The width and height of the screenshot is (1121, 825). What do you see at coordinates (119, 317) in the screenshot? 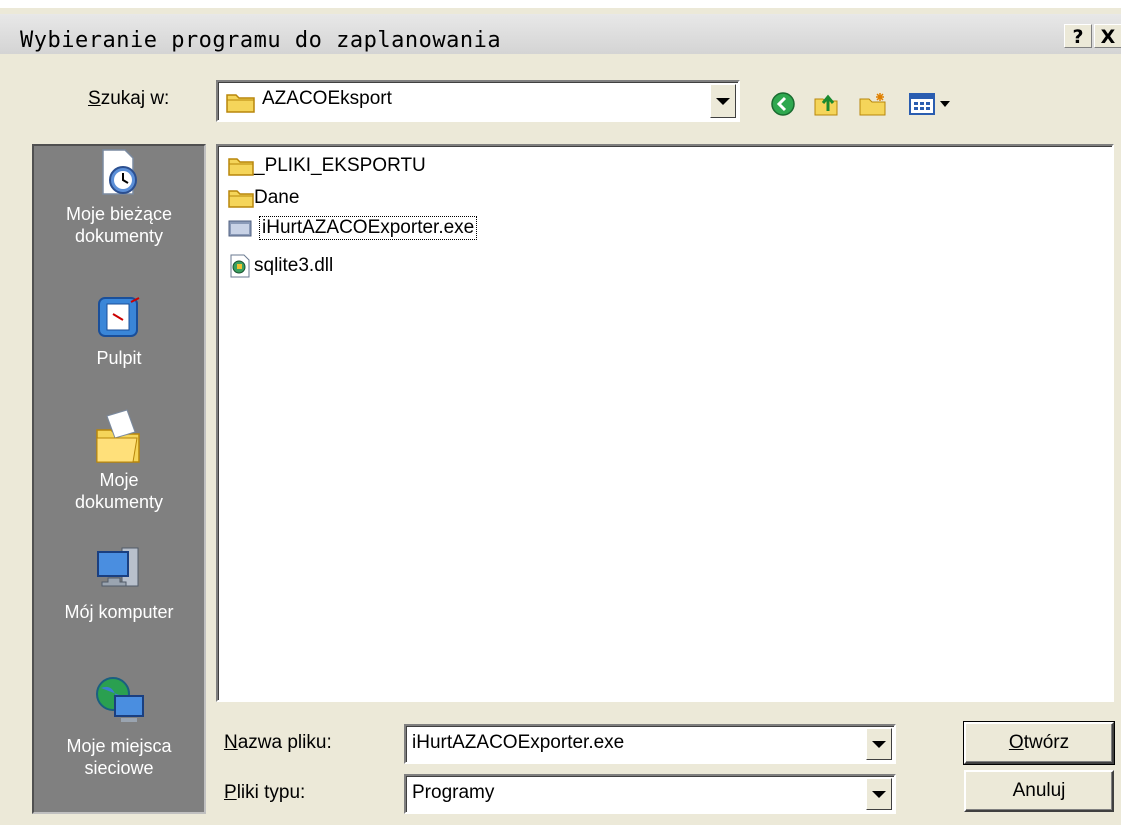
I see `desktop-icon` at bounding box center [119, 317].